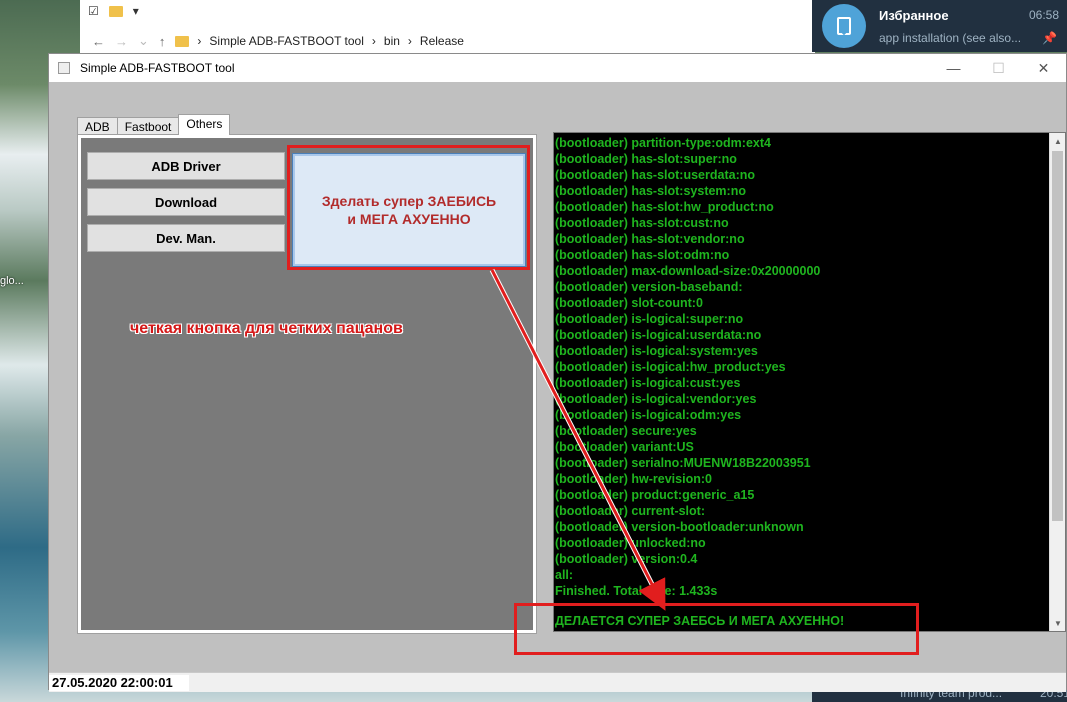 This screenshot has height=702, width=1067. What do you see at coordinates (624, 447) in the screenshot?
I see `console-line: (bootloader) variant:US` at bounding box center [624, 447].